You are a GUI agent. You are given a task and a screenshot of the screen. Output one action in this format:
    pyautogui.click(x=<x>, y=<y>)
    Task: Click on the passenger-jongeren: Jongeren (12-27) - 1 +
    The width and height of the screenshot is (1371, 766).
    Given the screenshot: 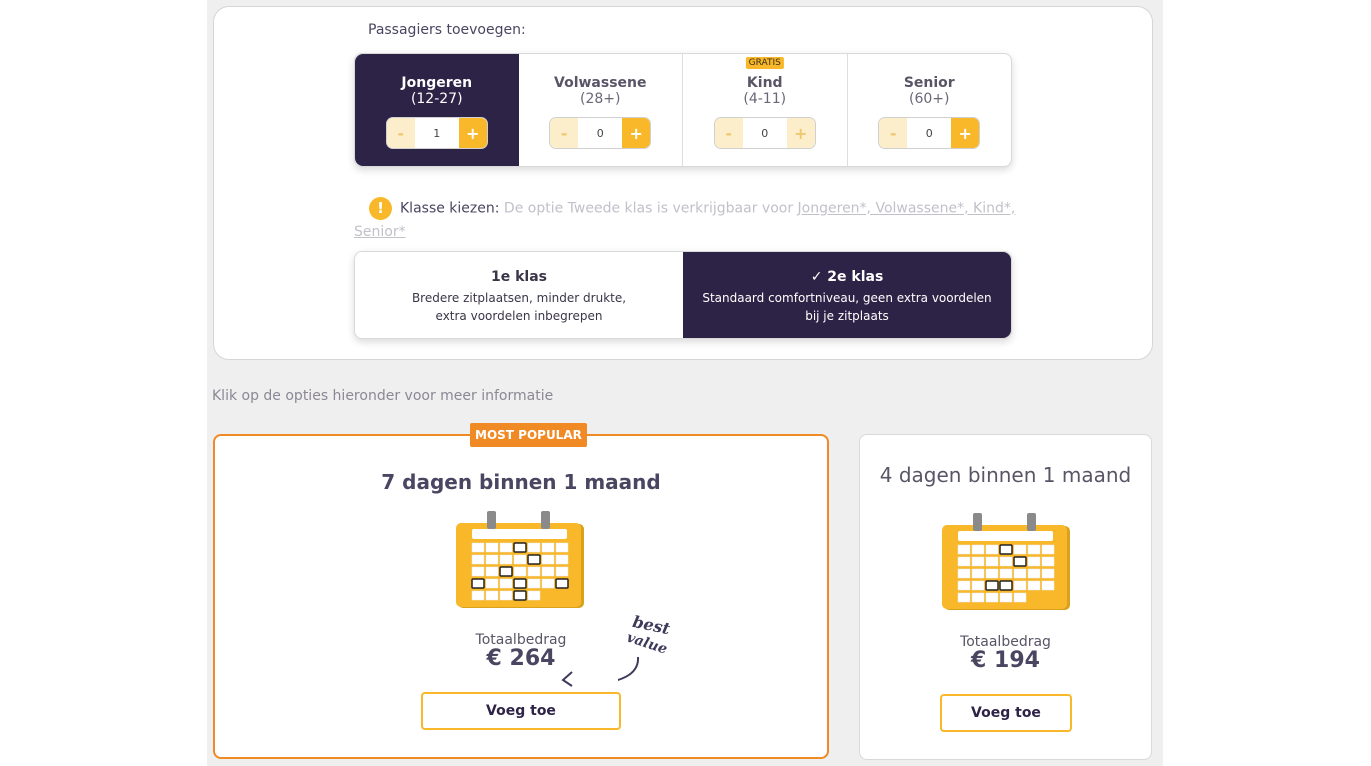 What is the action you would take?
    pyautogui.click(x=437, y=110)
    